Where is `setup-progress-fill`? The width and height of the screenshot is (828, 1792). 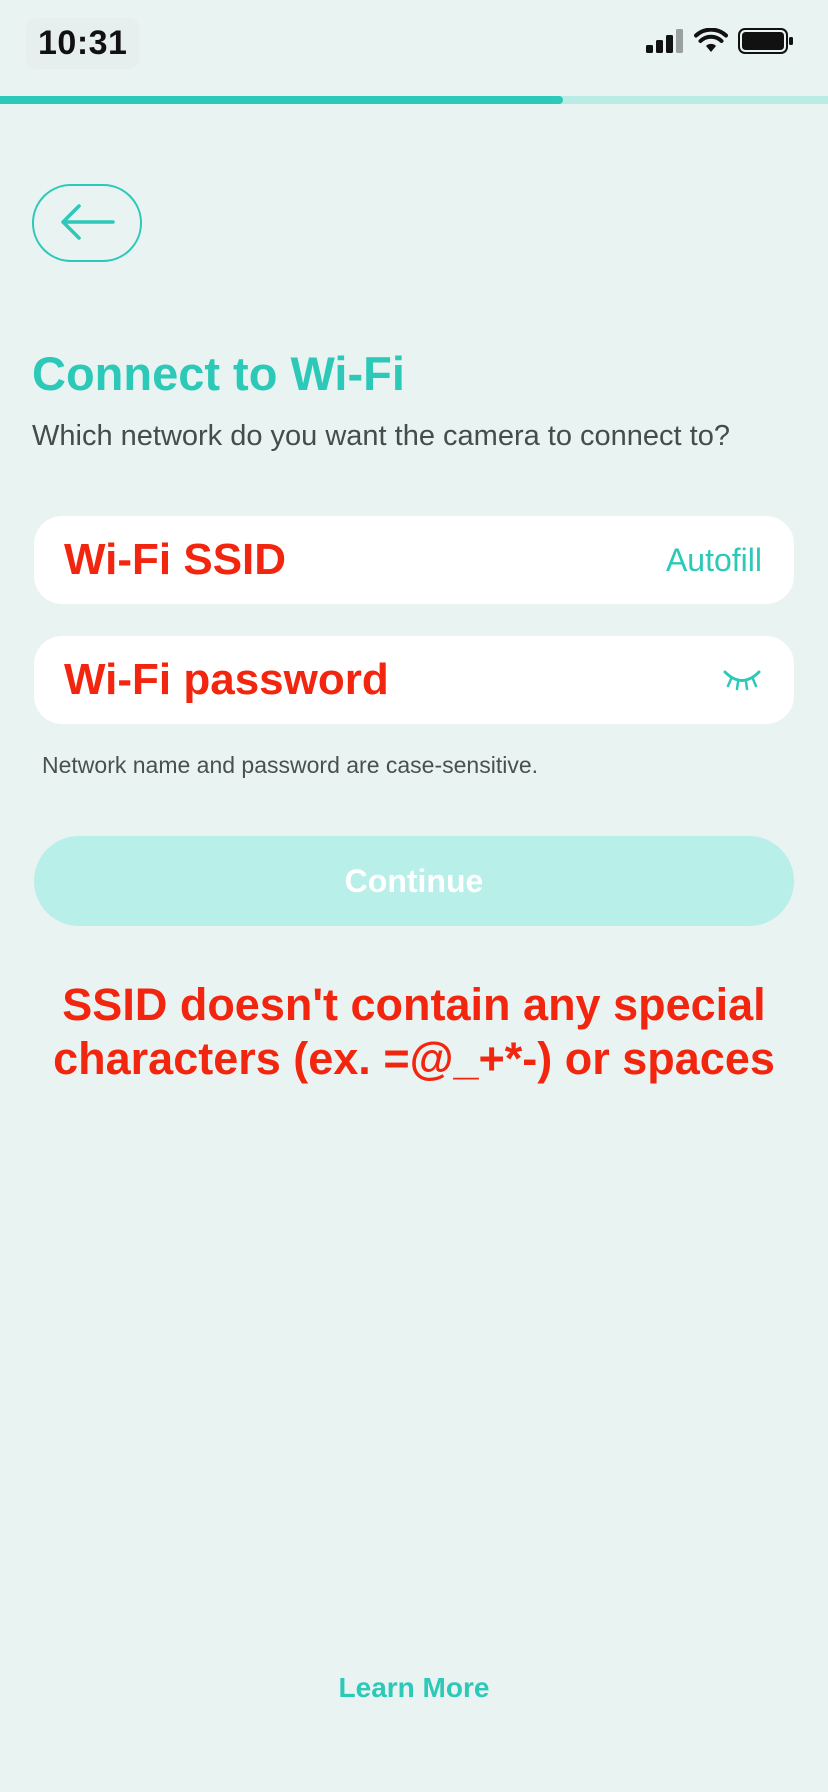 setup-progress-fill is located at coordinates (282, 100).